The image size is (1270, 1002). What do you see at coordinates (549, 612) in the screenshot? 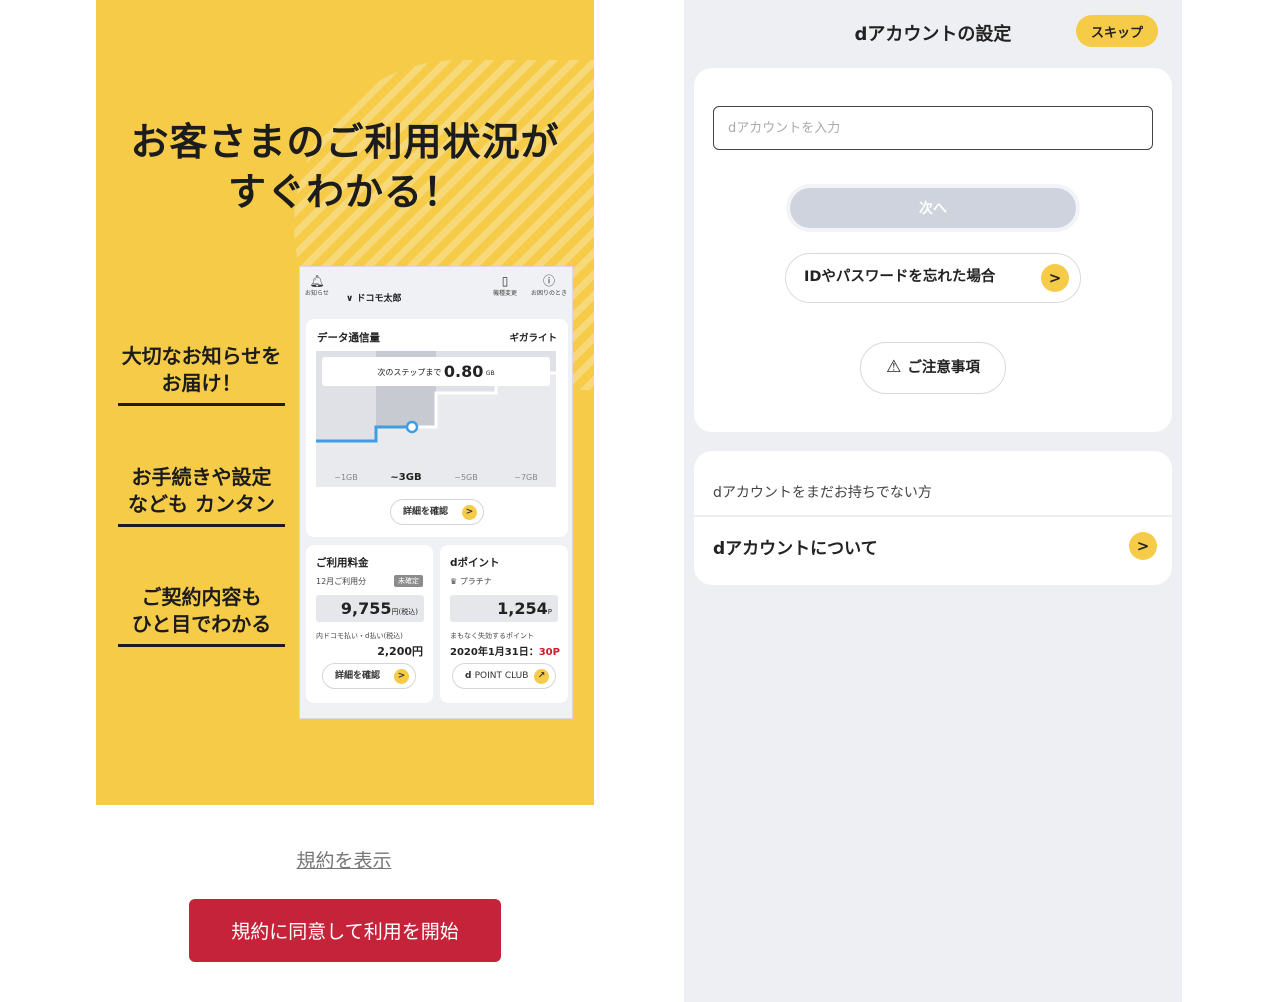
I see `point-unit: P` at bounding box center [549, 612].